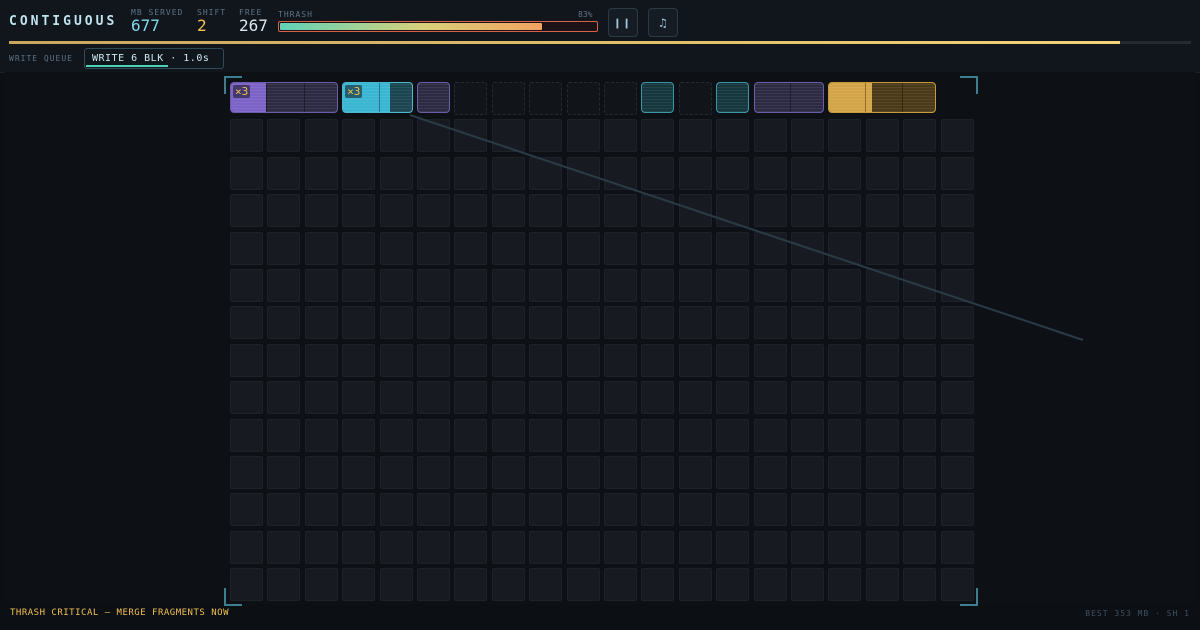 Image resolution: width=1200 pixels, height=630 pixels. What do you see at coordinates (1137, 613) in the screenshot?
I see `best-score: BEST 353 MB · SH 1` at bounding box center [1137, 613].